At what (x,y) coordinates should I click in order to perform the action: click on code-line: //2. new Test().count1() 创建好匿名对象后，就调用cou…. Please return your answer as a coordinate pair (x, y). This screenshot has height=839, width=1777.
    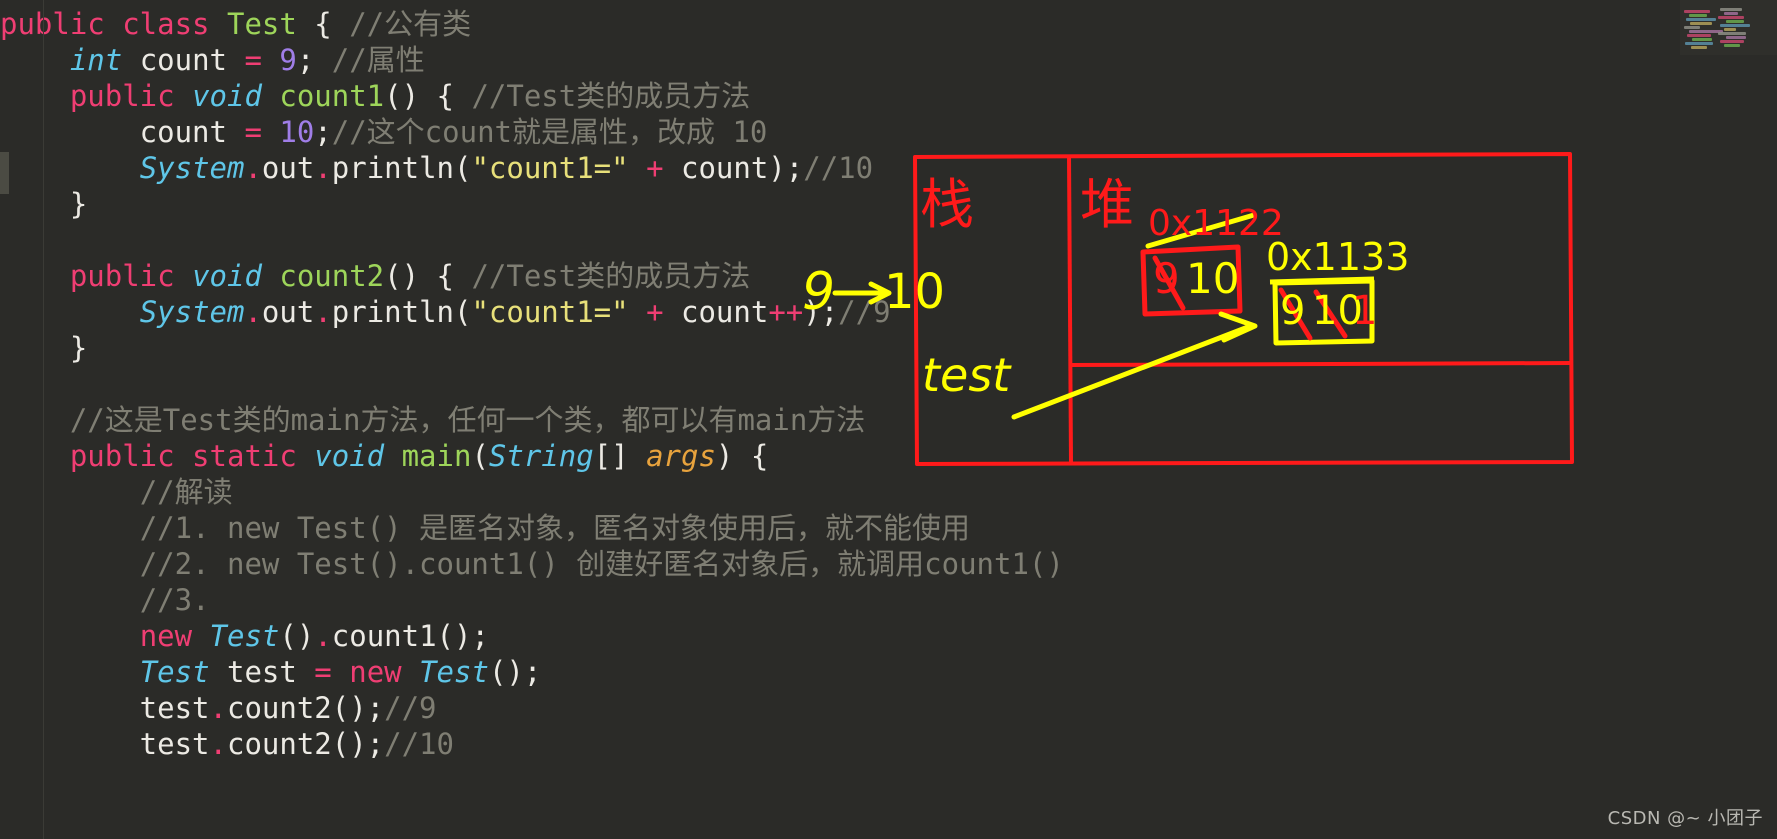
    Looking at the image, I should click on (888, 564).